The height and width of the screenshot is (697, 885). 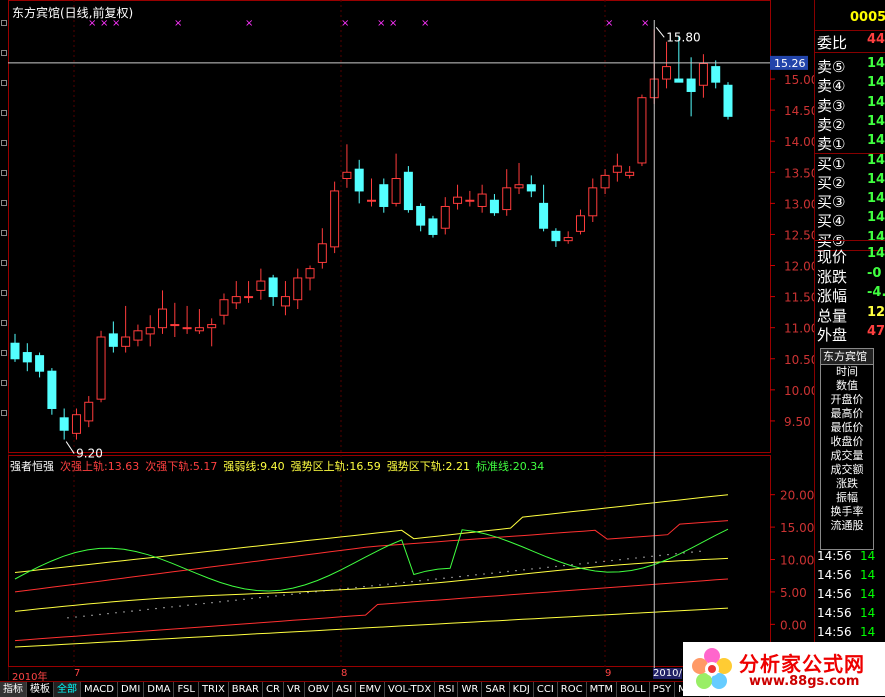 I want to click on quote-row: 卖⑤ 14, so click(x=851, y=66).